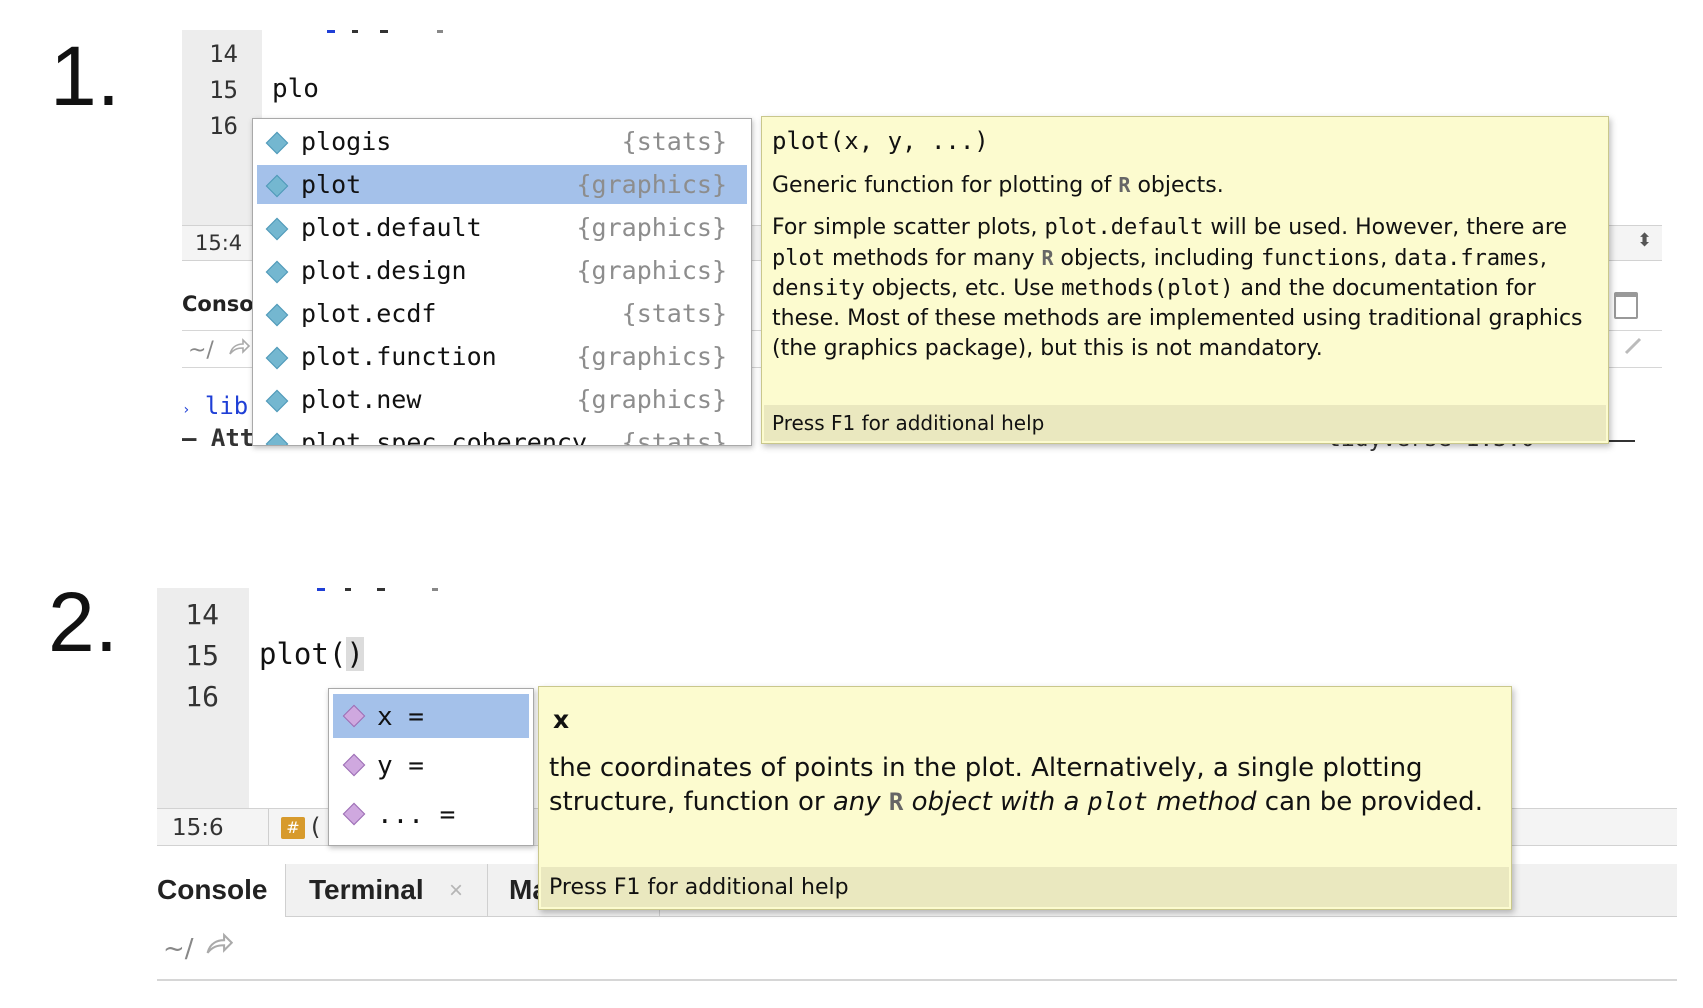  What do you see at coordinates (1202, 802) in the screenshot?
I see `desc-italic: method` at bounding box center [1202, 802].